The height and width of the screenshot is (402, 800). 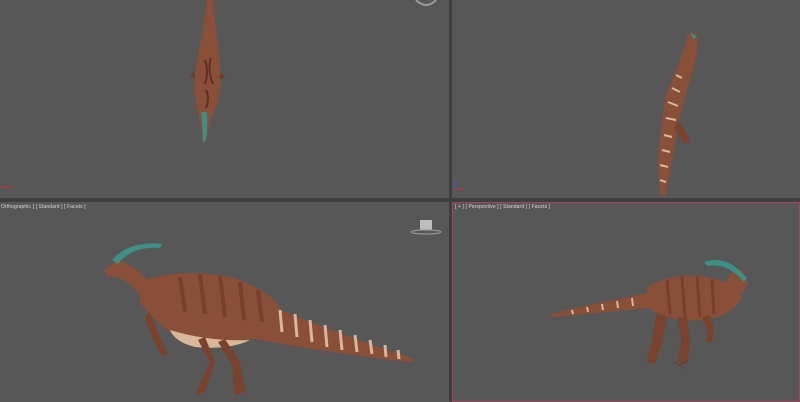 I want to click on viewport-divider-horizontal, so click(x=400, y=200).